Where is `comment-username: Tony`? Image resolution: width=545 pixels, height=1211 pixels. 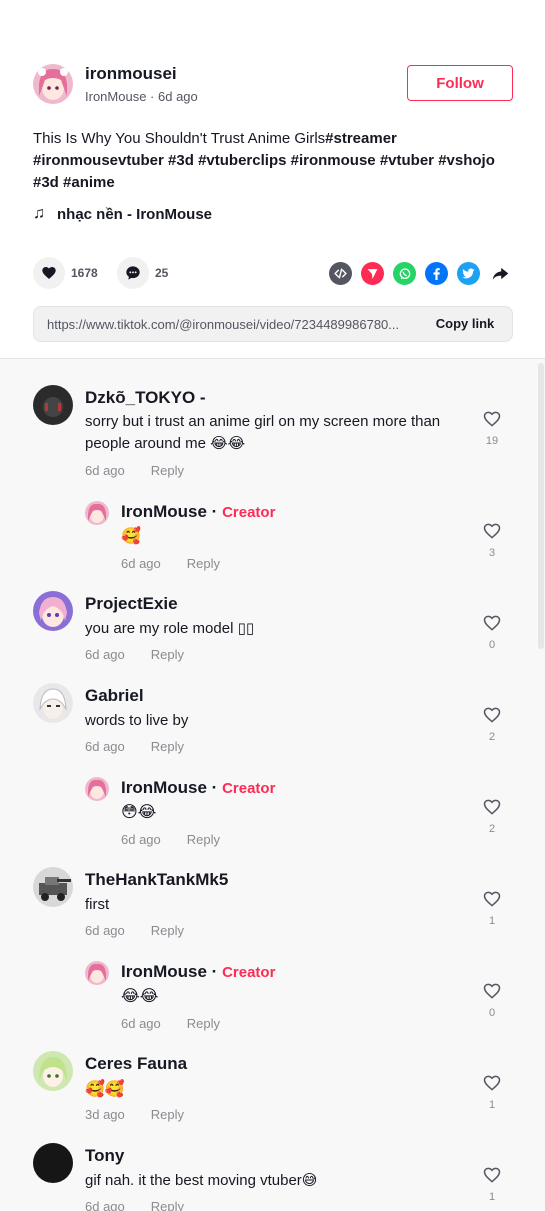
comment-username: Tony is located at coordinates (104, 1156).